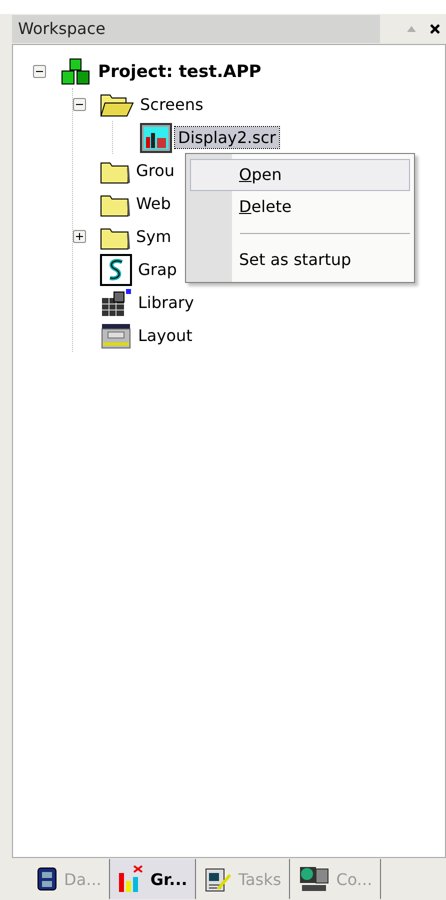  Describe the element at coordinates (117, 105) in the screenshot. I see `open-folder-icon` at that location.